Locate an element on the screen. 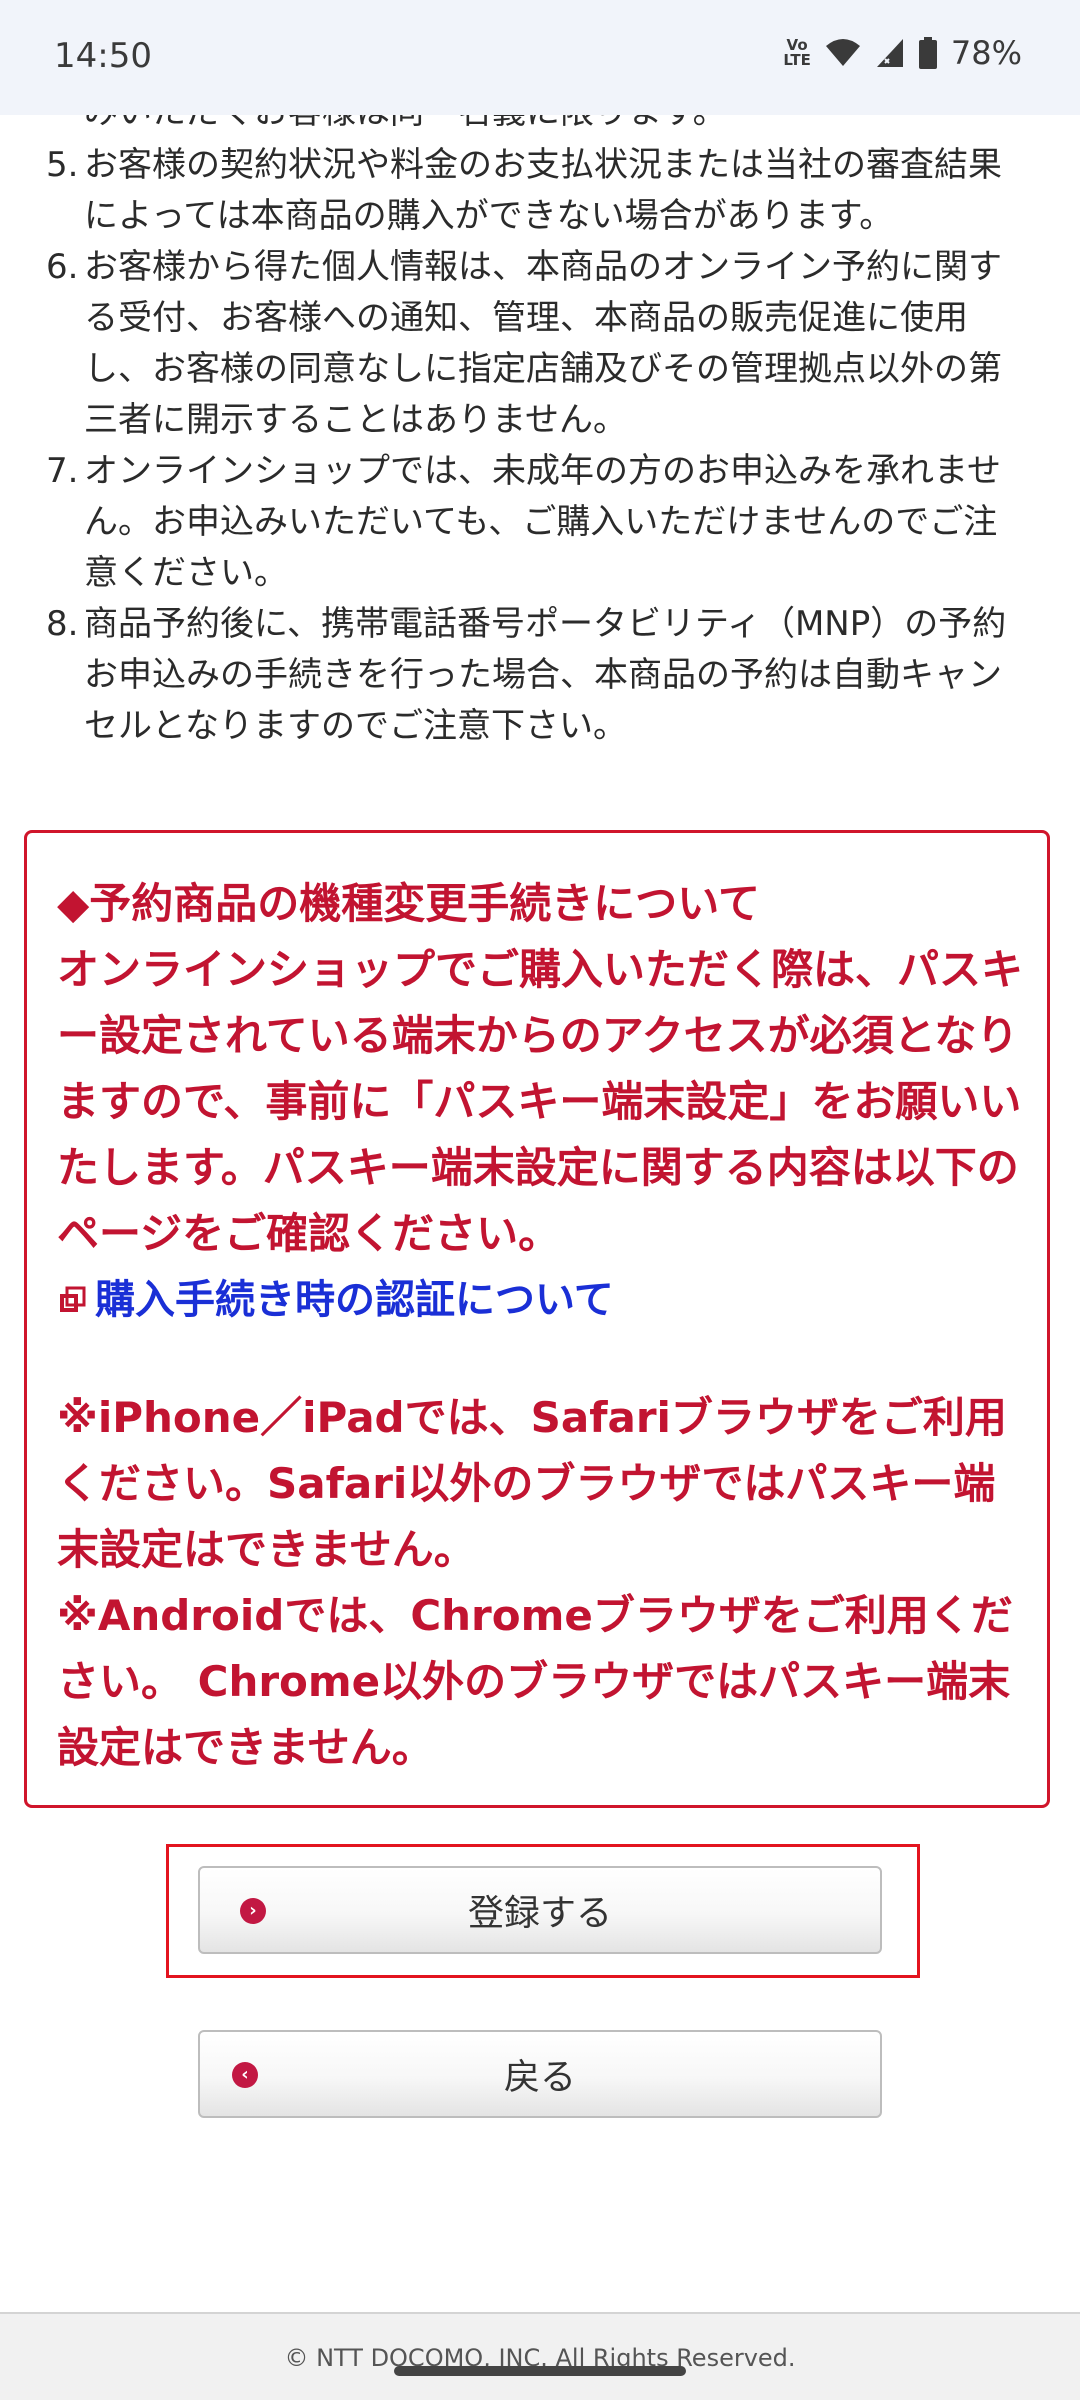 The width and height of the screenshot is (1080, 2400). auth-info-link-label: 購入手続き時の認証について is located at coordinates (354, 1300).